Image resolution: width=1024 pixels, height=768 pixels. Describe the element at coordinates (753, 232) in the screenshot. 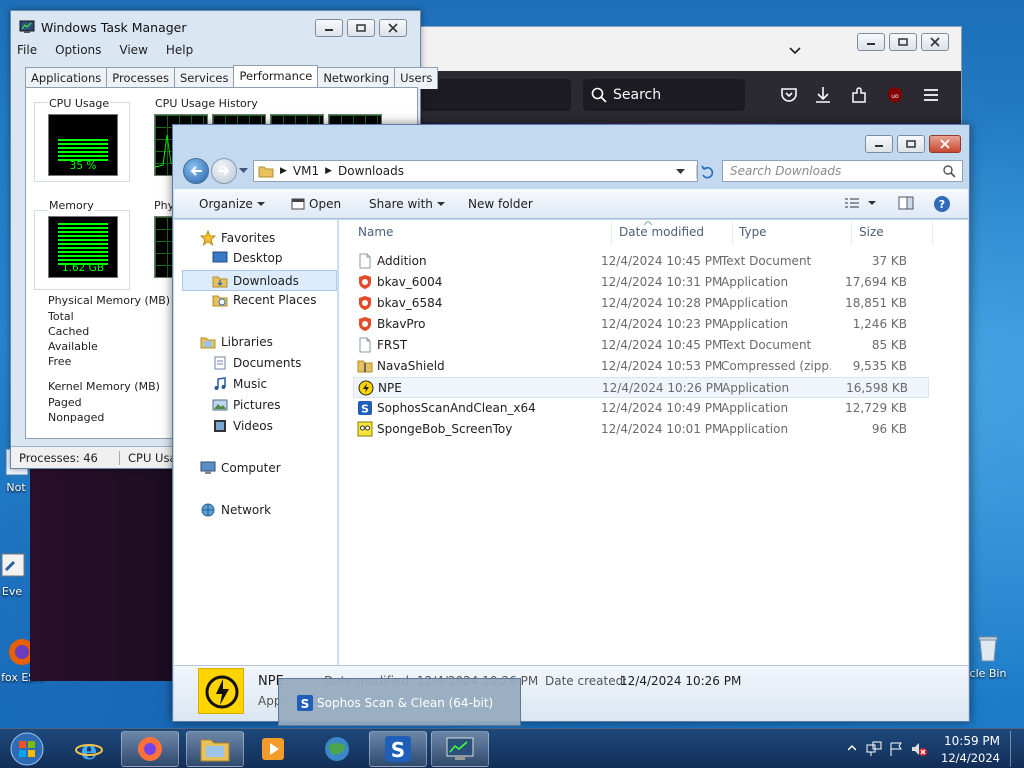

I see `column-header-type: Type` at that location.